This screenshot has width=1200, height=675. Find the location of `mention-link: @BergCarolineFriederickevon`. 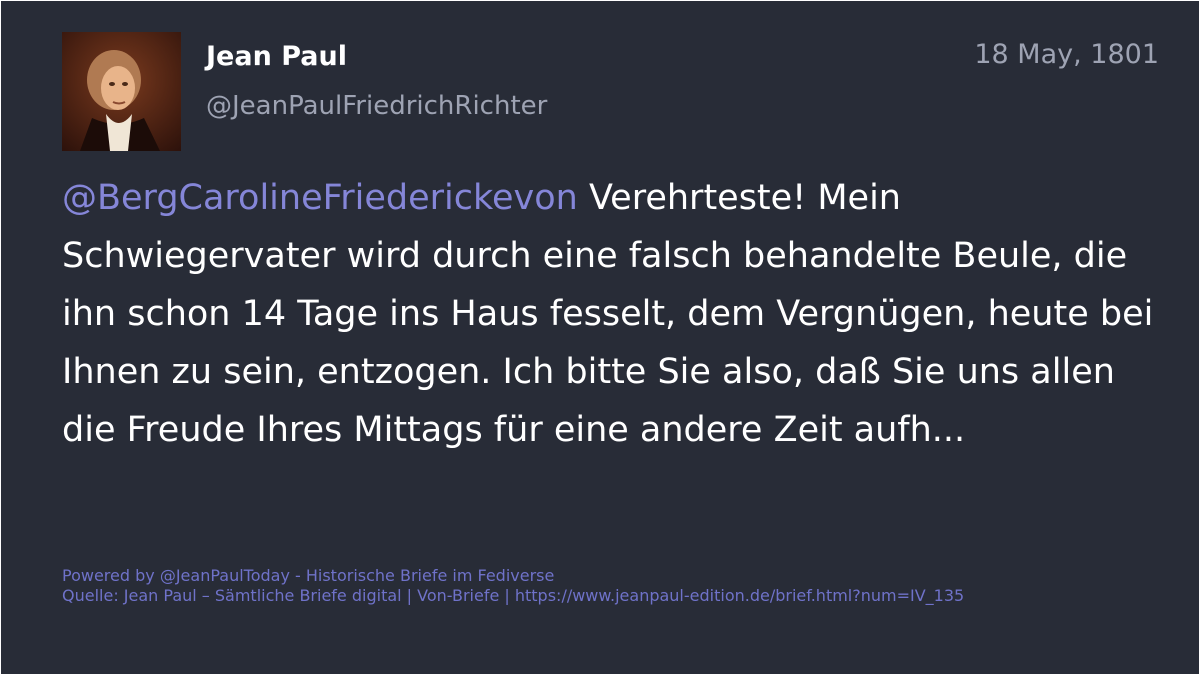

mention-link: @BergCarolineFriederickevon is located at coordinates (320, 198).